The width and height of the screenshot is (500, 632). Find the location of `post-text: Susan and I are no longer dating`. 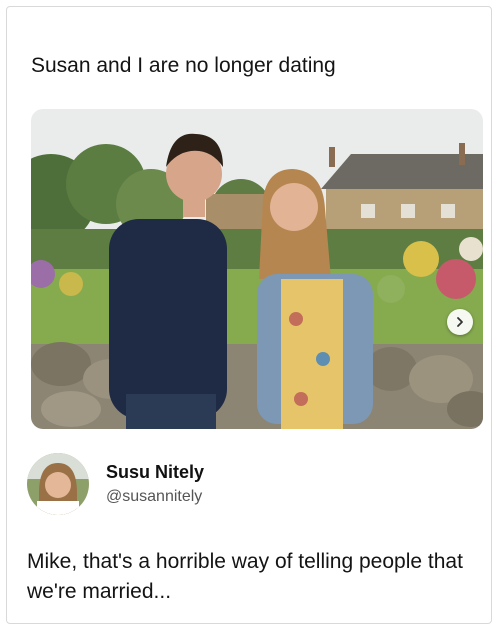

post-text: Susan and I are no longer dating is located at coordinates (183, 65).